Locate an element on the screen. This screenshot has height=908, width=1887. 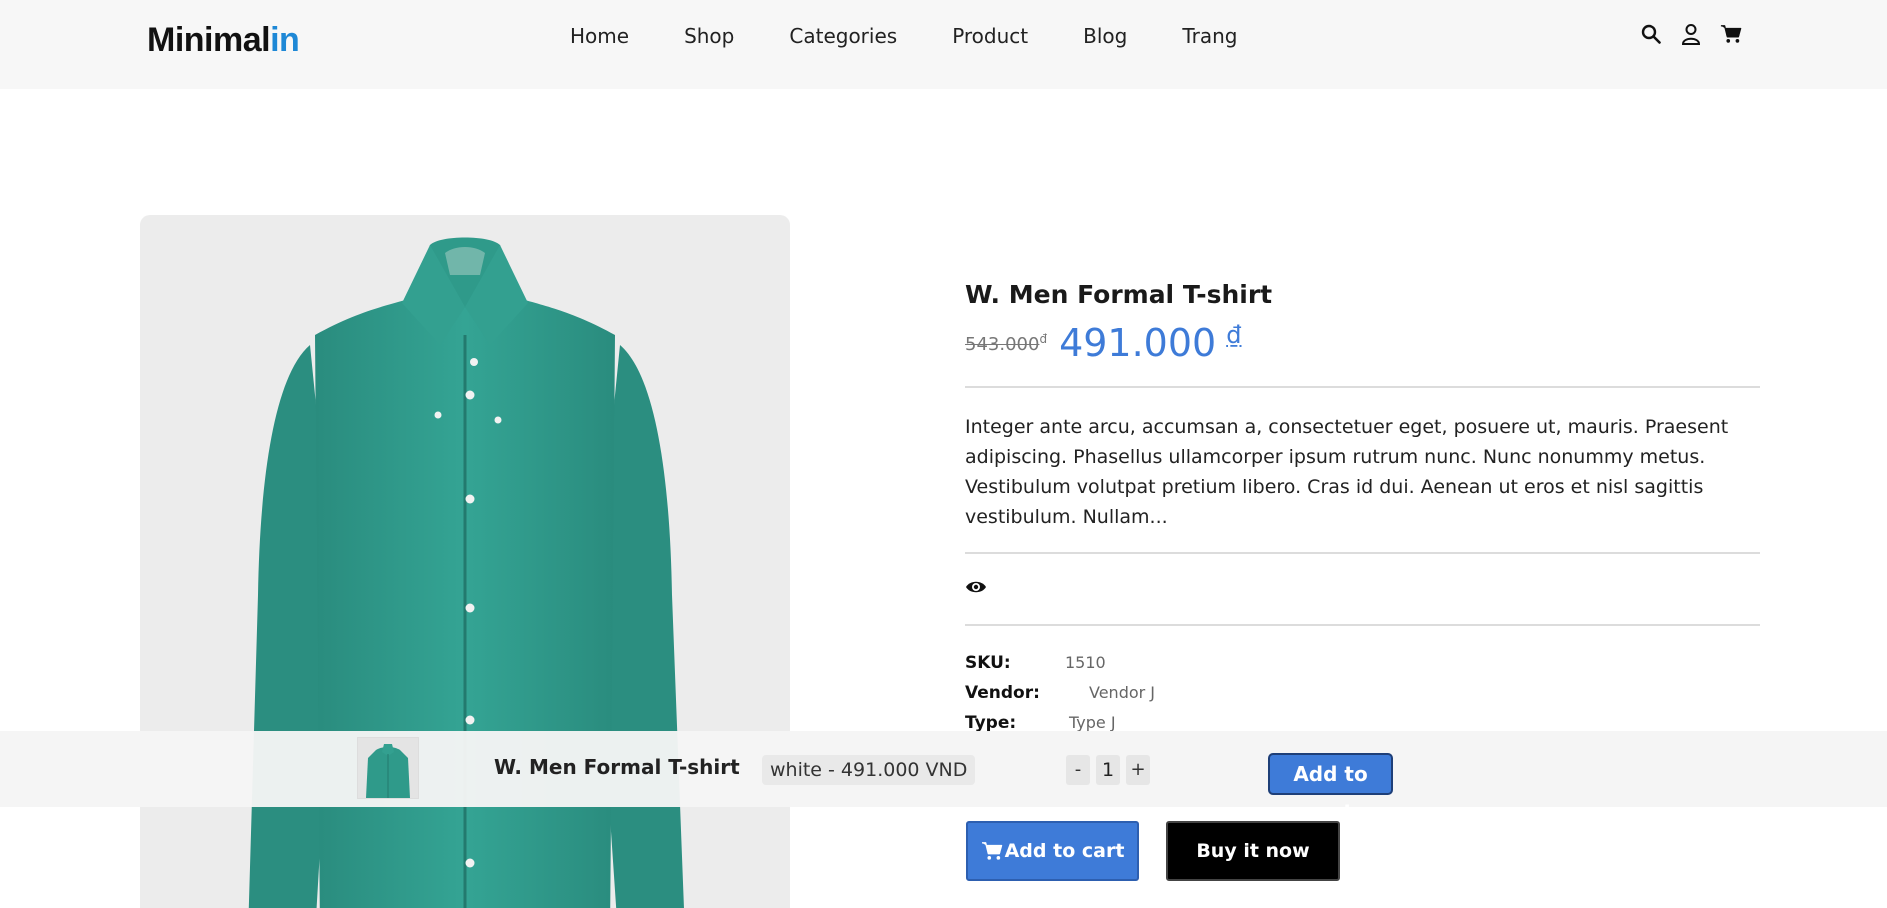
sale-price: 491.000 is located at coordinates (1138, 343).